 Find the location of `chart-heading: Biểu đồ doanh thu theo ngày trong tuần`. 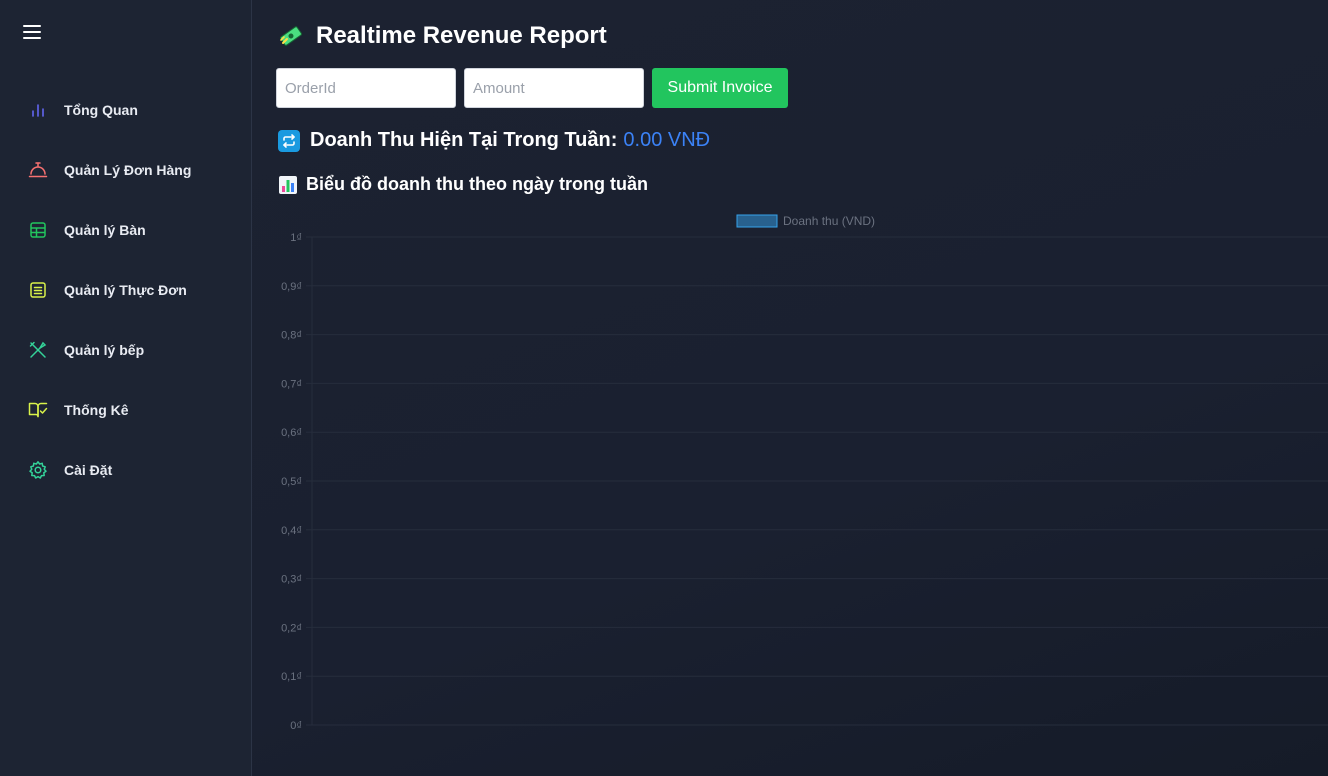

chart-heading: Biểu đồ doanh thu theo ngày trong tuần is located at coordinates (463, 184).